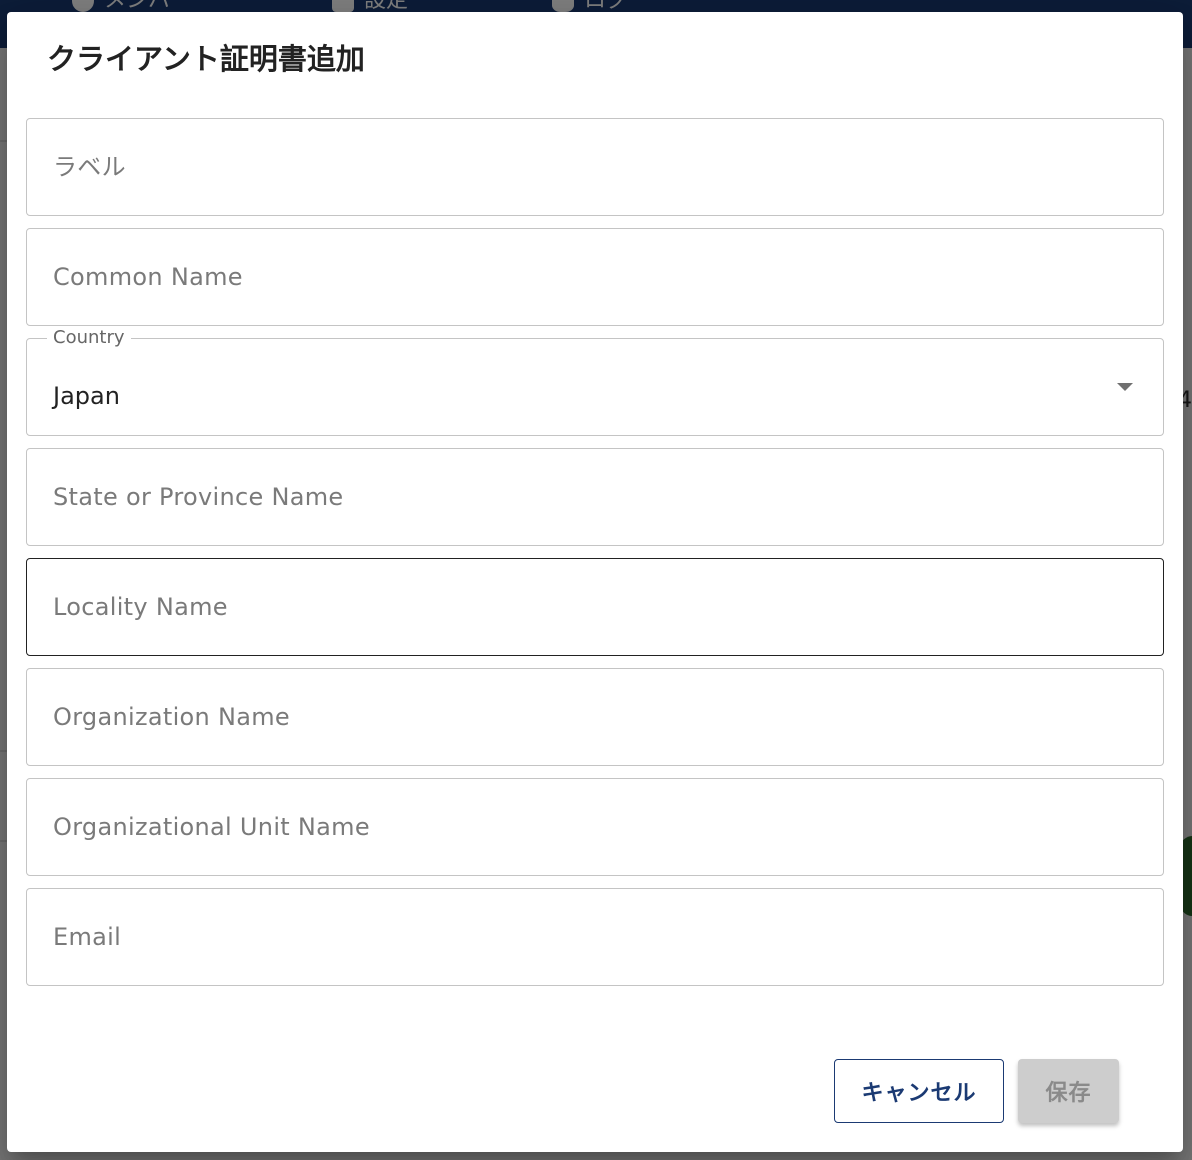  What do you see at coordinates (595, 497) in the screenshot?
I see `state-field: State or Province Name` at bounding box center [595, 497].